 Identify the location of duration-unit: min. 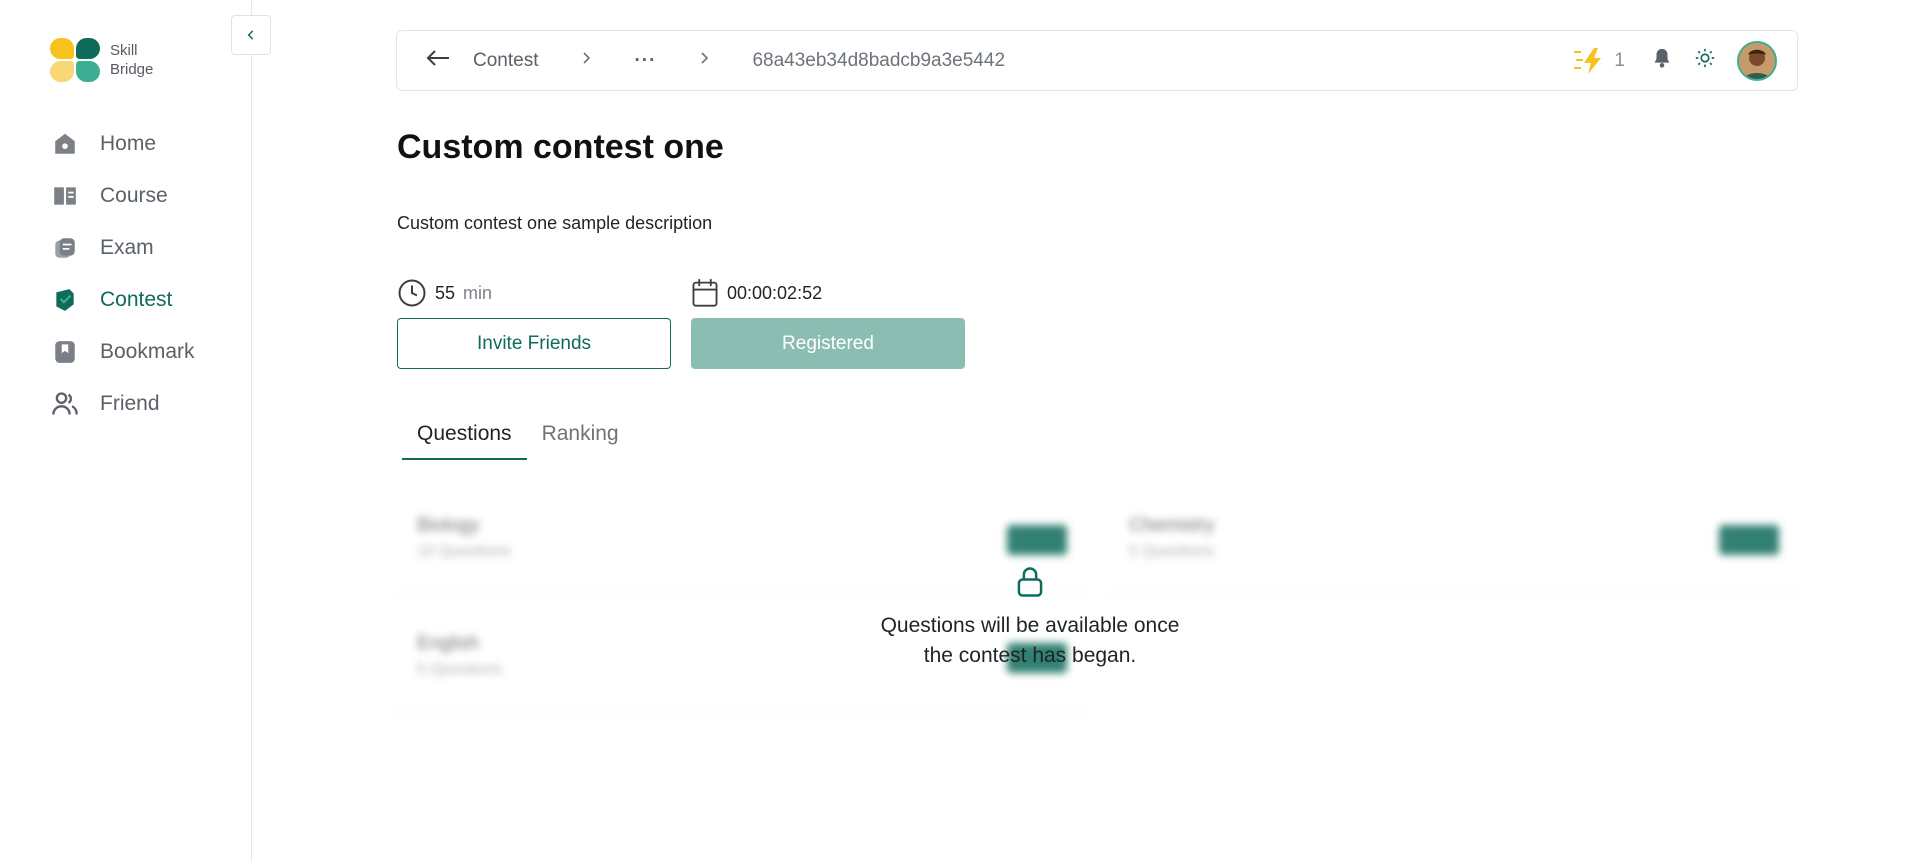
(478, 292).